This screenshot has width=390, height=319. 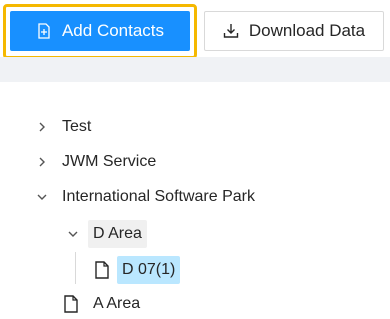 I want to click on add-contacts-button: Add Contacts, so click(x=100, y=31).